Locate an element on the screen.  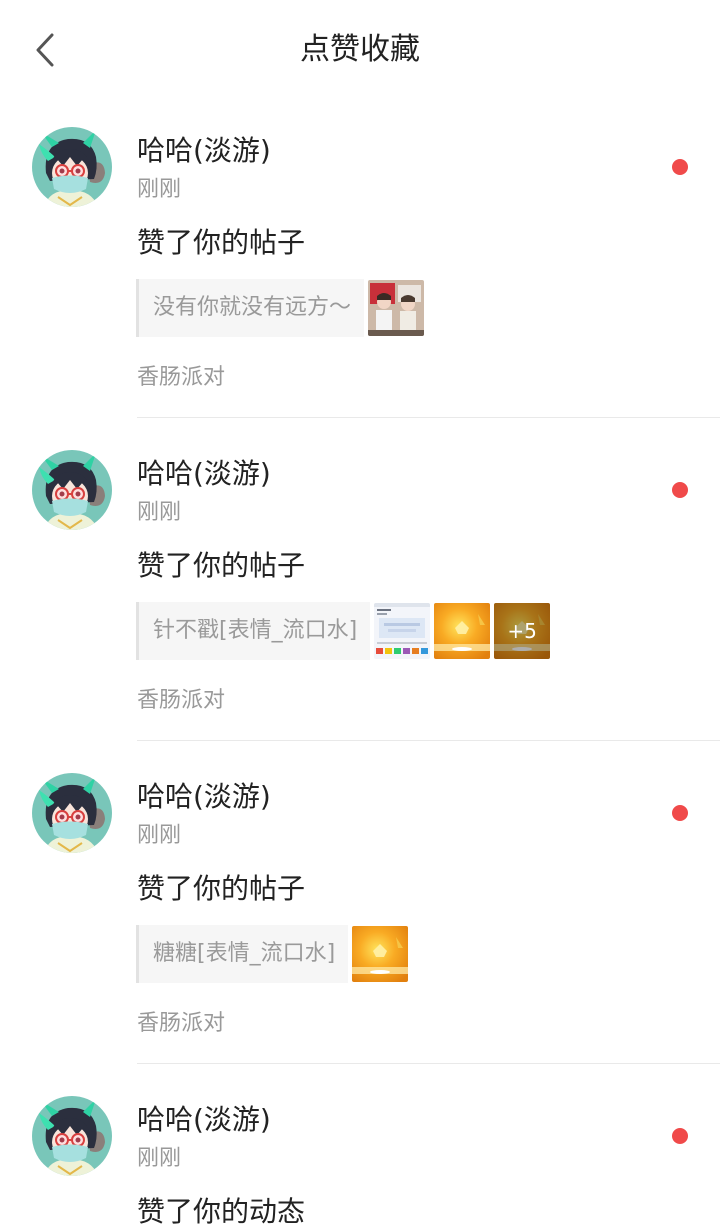
post-thumbnail: +5 is located at coordinates (522, 631).